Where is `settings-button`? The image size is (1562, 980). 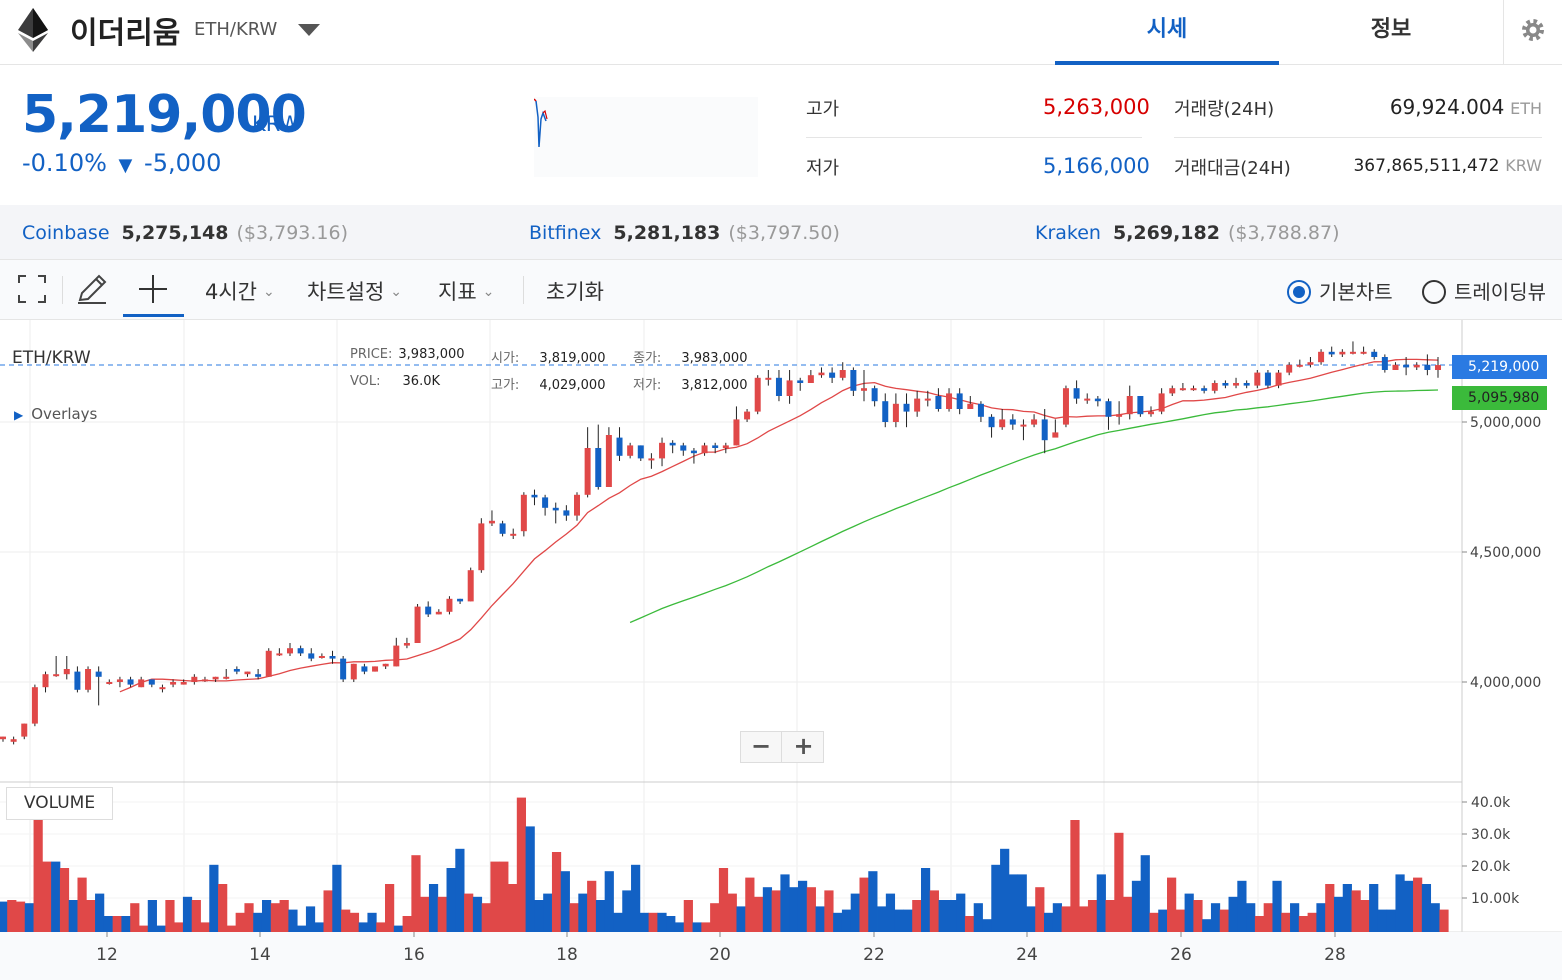 settings-button is located at coordinates (1532, 32).